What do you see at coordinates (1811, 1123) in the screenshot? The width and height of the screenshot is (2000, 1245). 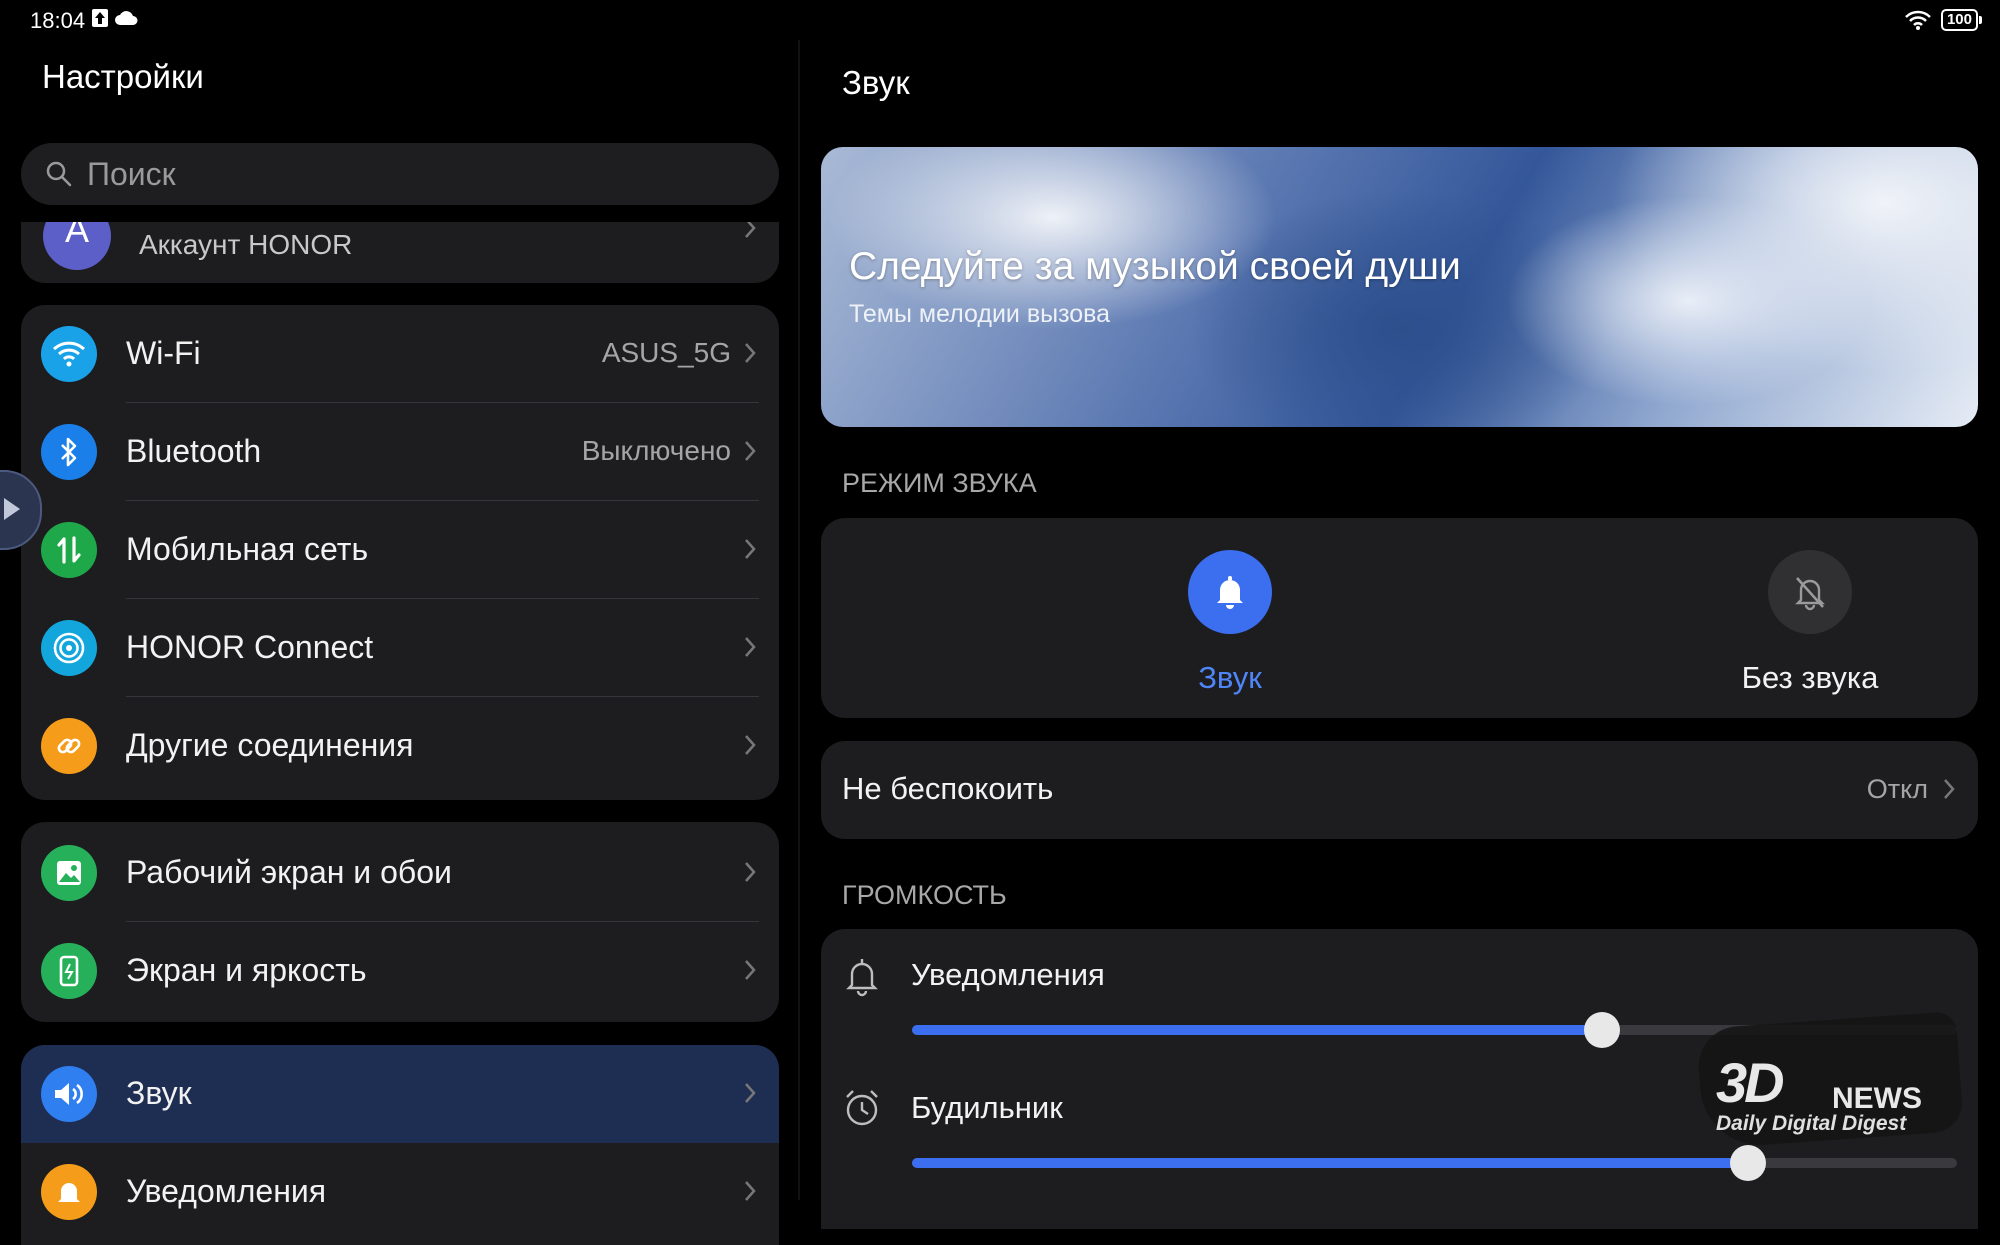 I see `watermark-tagline: Daily Digital Digest` at bounding box center [1811, 1123].